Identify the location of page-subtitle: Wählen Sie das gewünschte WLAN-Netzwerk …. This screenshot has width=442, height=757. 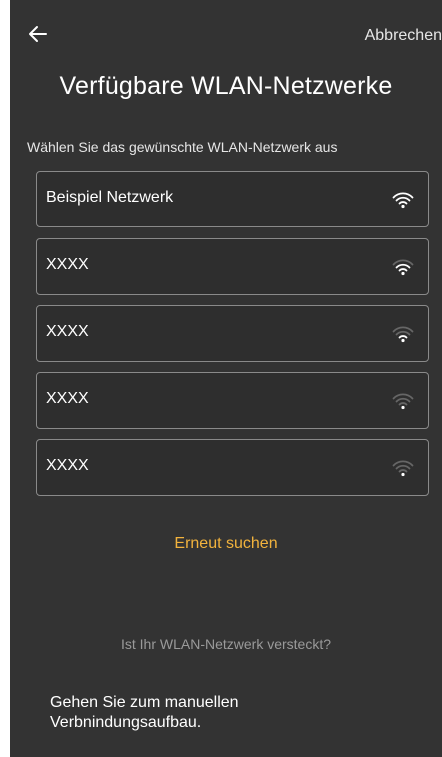
(182, 147).